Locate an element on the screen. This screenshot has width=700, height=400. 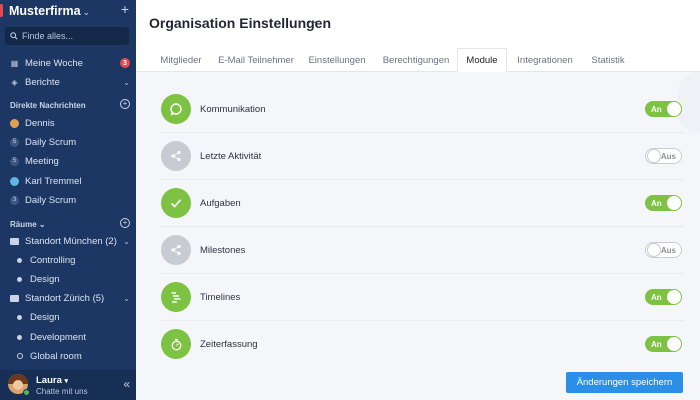
sidebar-item-global-room: Global room is located at coordinates (75, 356).